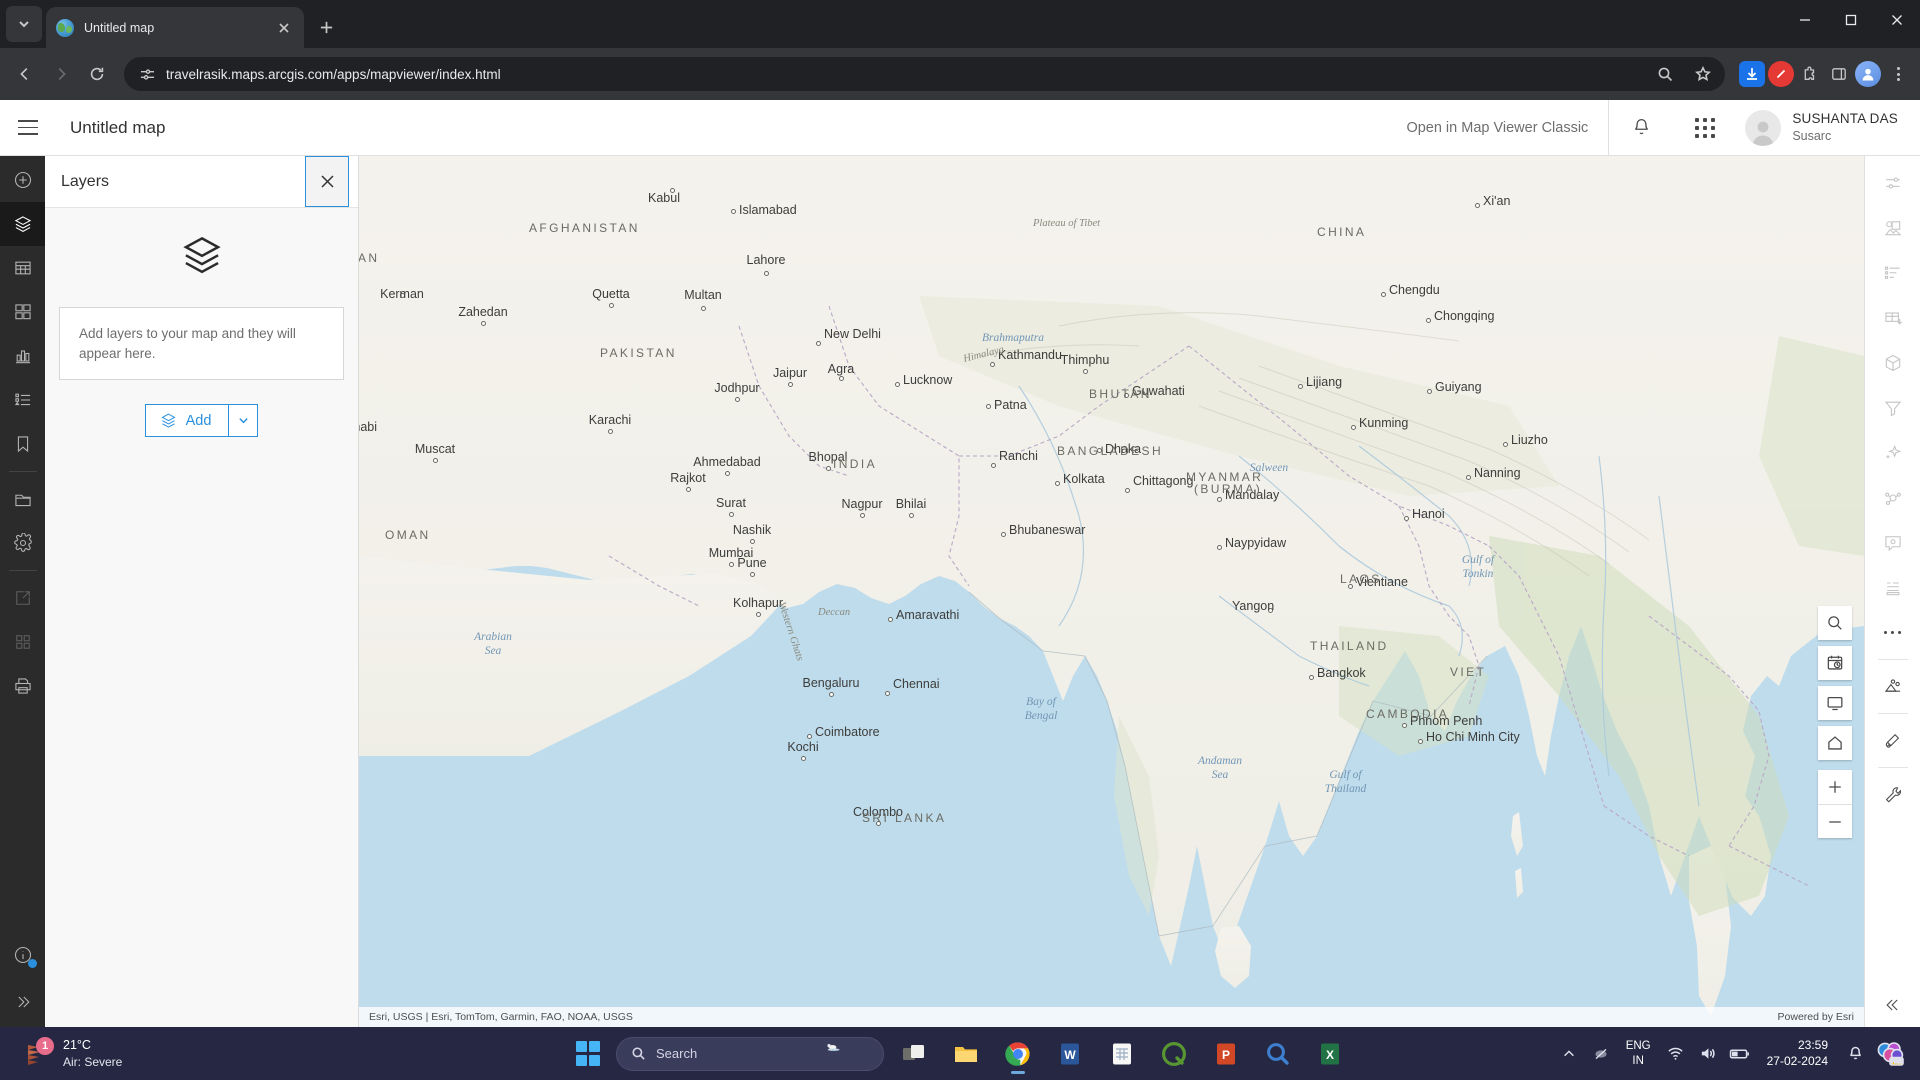 The image size is (1920, 1080). Describe the element at coordinates (61, 74) in the screenshot. I see `forward-button` at that location.